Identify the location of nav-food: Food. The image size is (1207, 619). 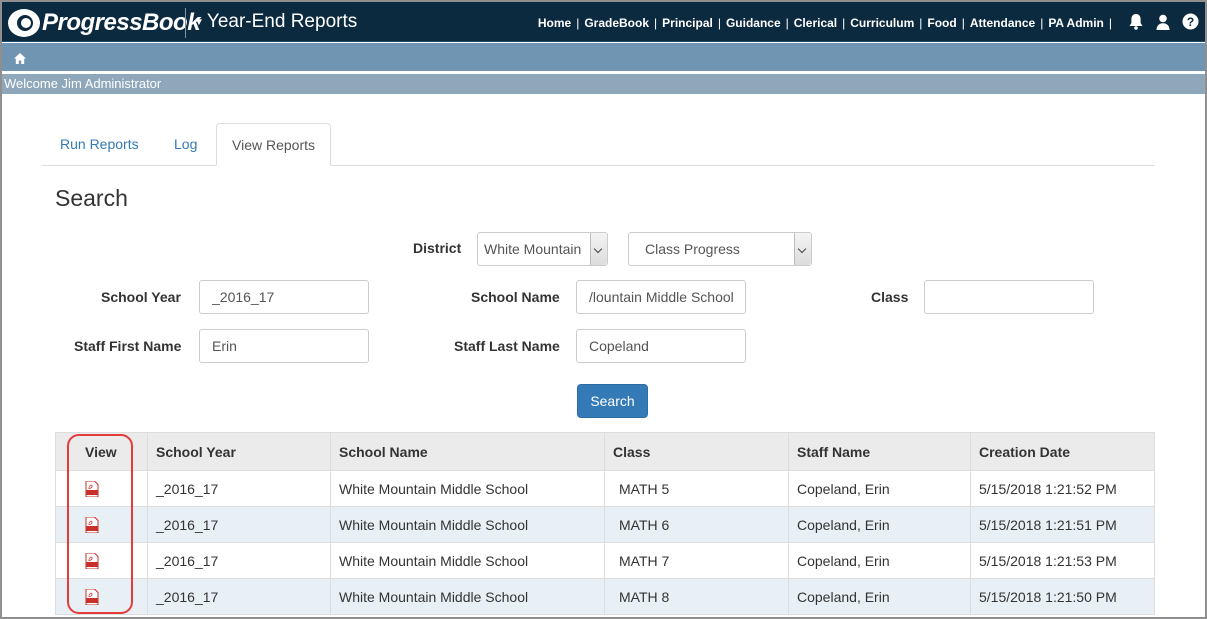
(941, 23).